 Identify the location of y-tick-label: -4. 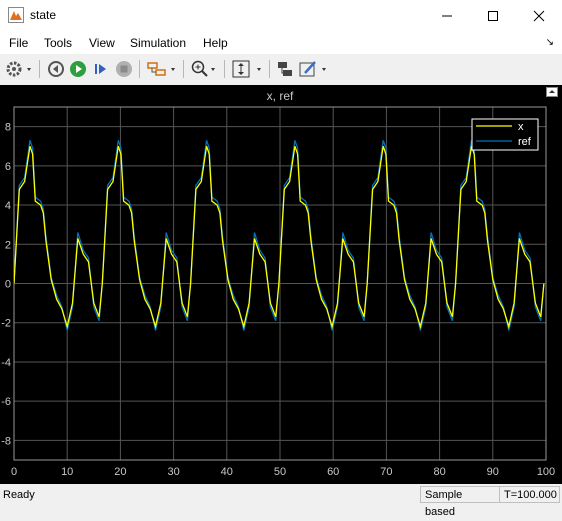
(6, 363).